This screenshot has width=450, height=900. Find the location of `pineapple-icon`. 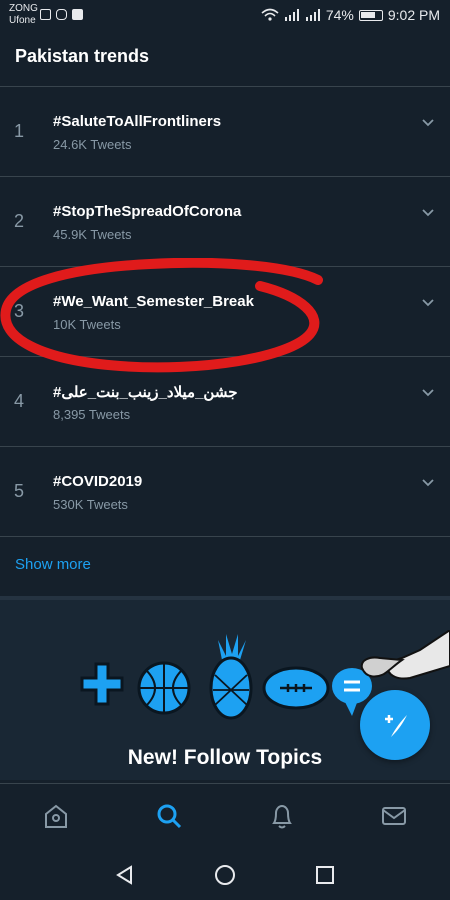

pineapple-icon is located at coordinates (231, 677).